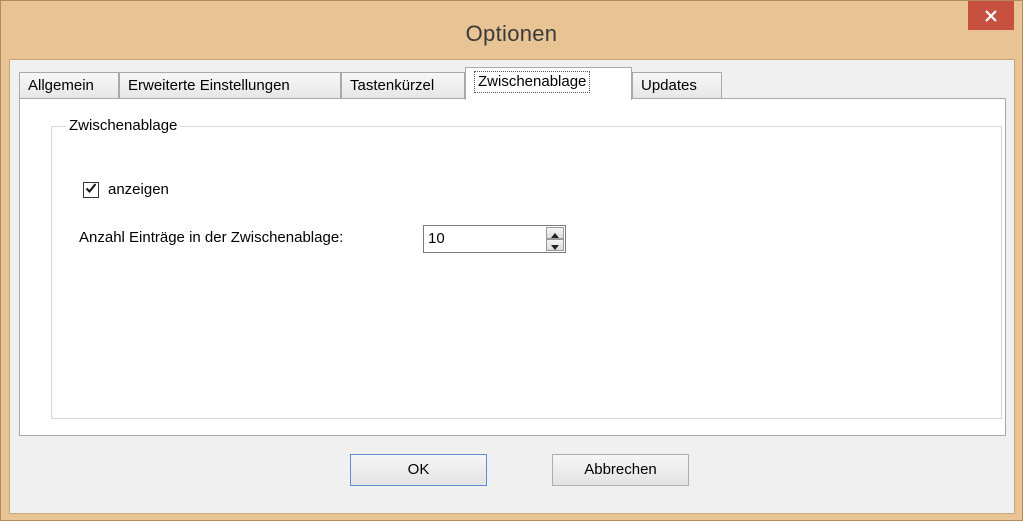 This screenshot has width=1023, height=521. Describe the element at coordinates (532, 82) in the screenshot. I see `tab-label: Zwischenablage` at that location.